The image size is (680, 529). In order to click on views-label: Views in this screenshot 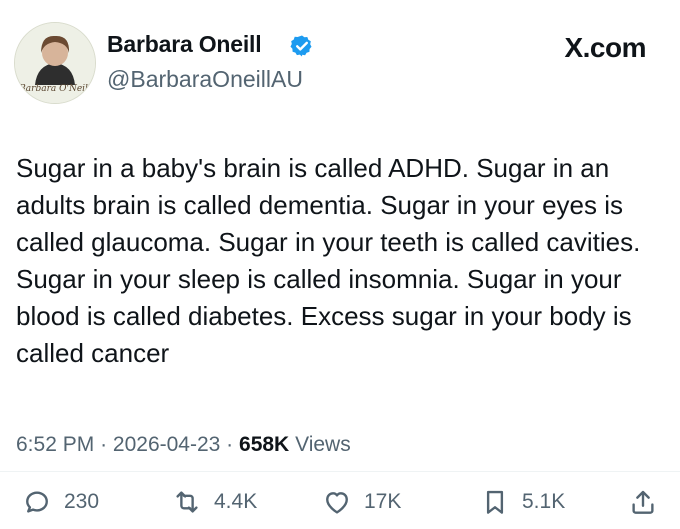, I will do `click(323, 444)`.